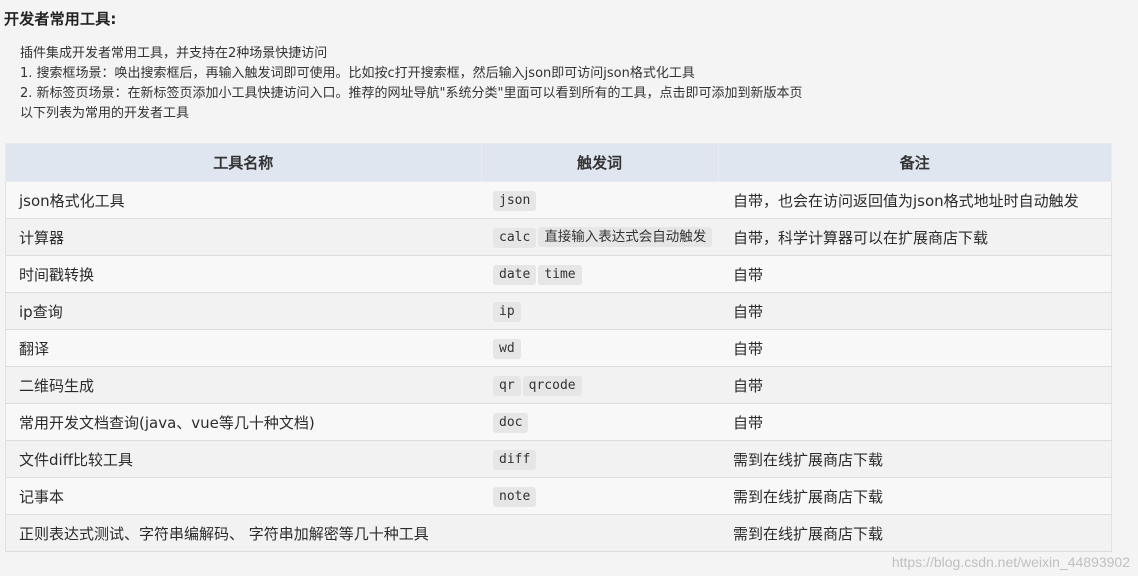 Image resolution: width=1138 pixels, height=576 pixels. What do you see at coordinates (599, 200) in the screenshot?
I see `cell-triggers: json` at bounding box center [599, 200].